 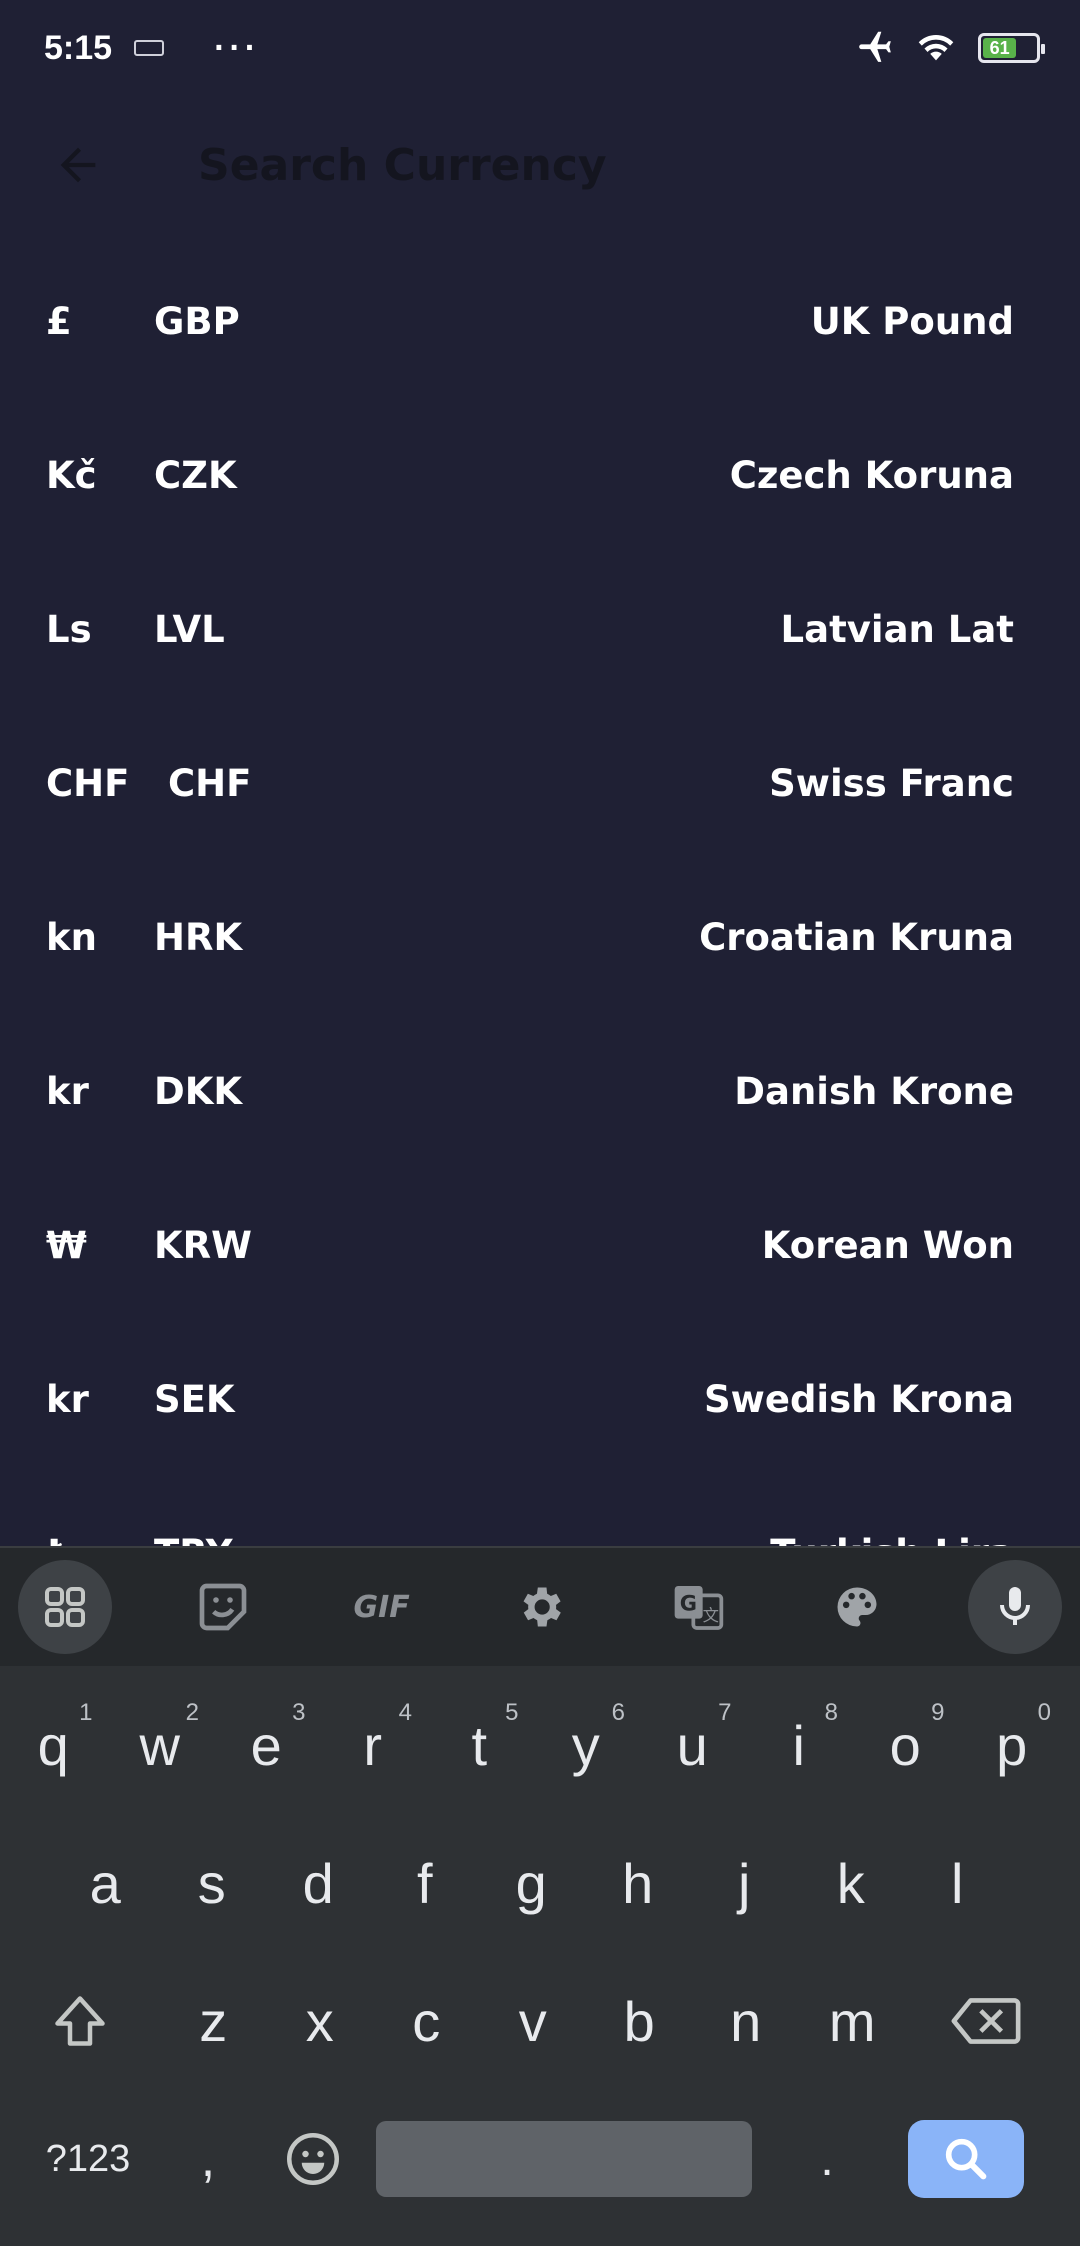 What do you see at coordinates (912, 321) in the screenshot?
I see `currency-name: UK Pound` at bounding box center [912, 321].